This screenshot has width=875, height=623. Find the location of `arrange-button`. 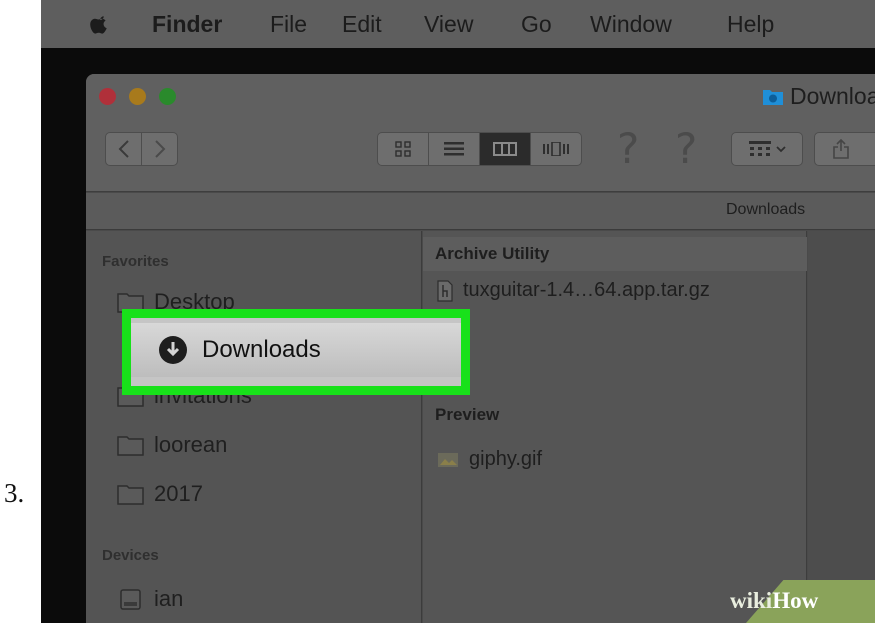

arrange-button is located at coordinates (767, 149).